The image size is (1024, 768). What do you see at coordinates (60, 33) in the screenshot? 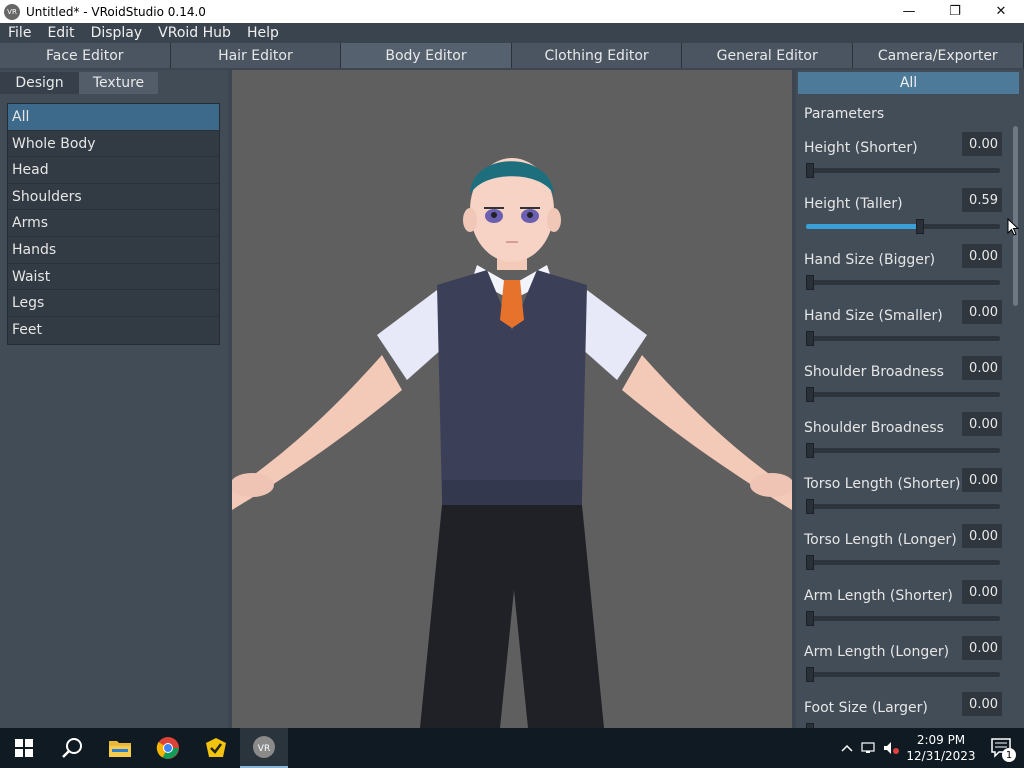
I see `menu-edit: Edit` at bounding box center [60, 33].